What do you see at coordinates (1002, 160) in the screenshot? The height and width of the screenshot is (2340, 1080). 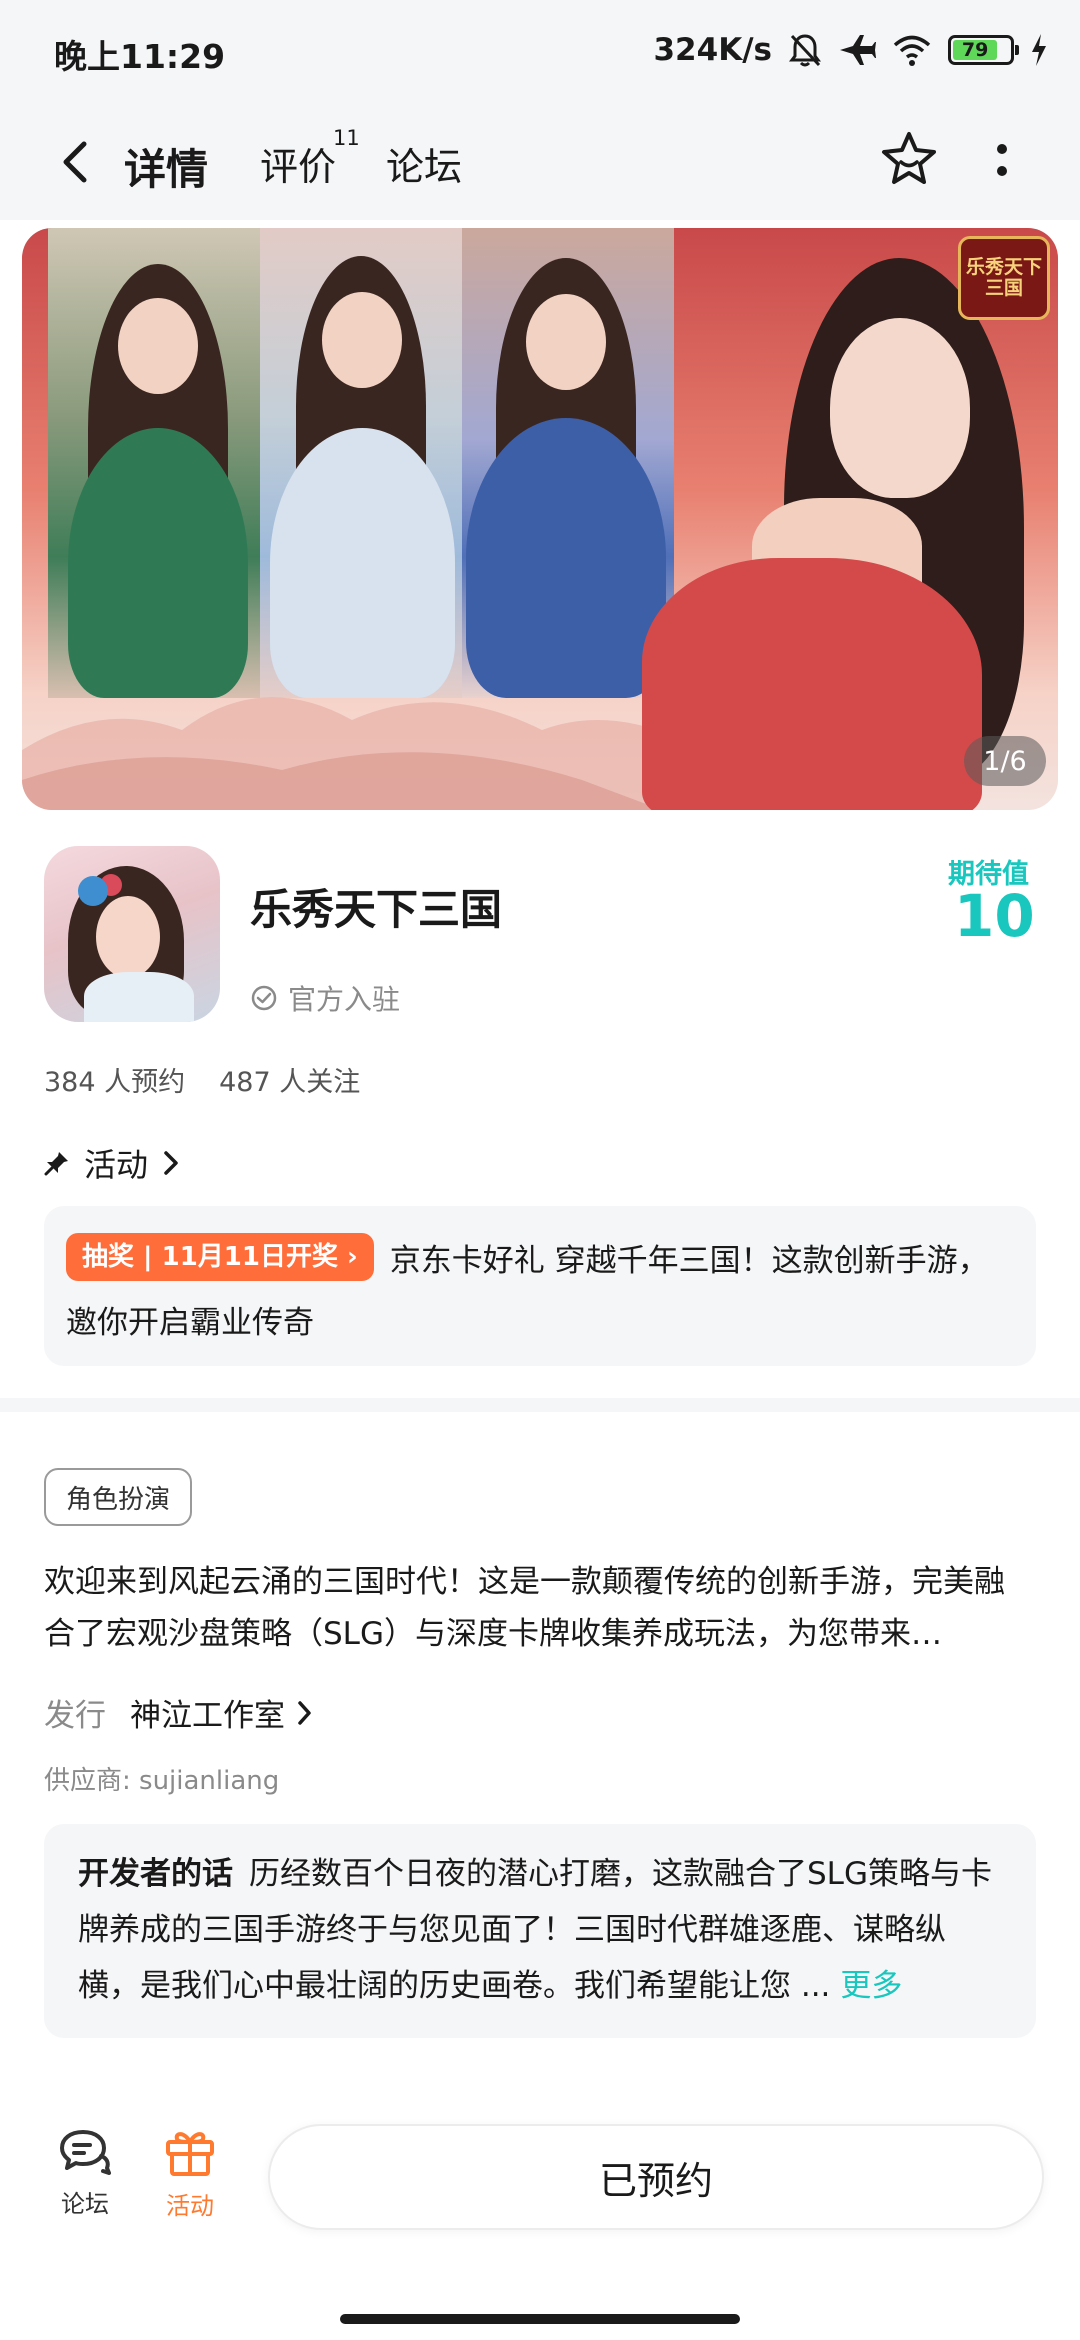 I see `more-options-button` at bounding box center [1002, 160].